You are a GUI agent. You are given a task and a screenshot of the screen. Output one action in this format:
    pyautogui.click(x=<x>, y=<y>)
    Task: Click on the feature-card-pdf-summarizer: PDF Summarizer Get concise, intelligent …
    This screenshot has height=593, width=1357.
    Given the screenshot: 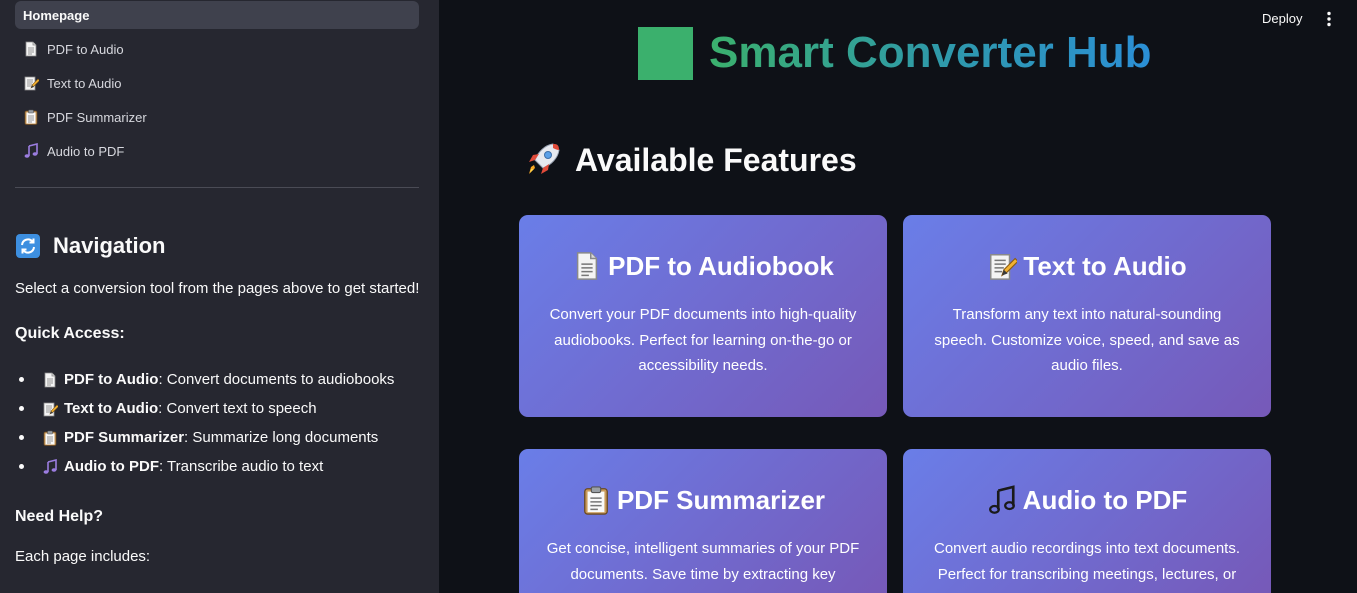 What is the action you would take?
    pyautogui.click(x=703, y=521)
    